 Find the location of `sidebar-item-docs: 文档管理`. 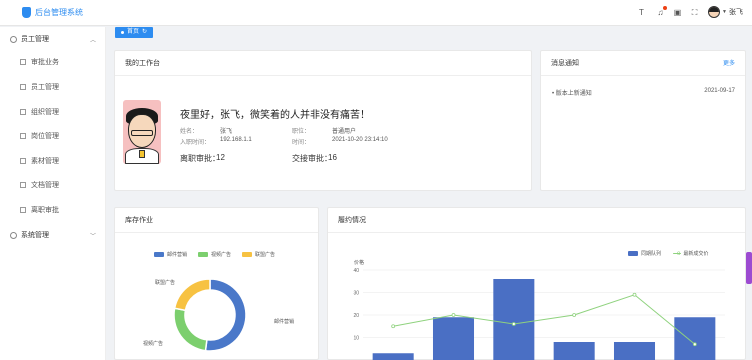

sidebar-item-docs: 文档管理 is located at coordinates (53, 185).